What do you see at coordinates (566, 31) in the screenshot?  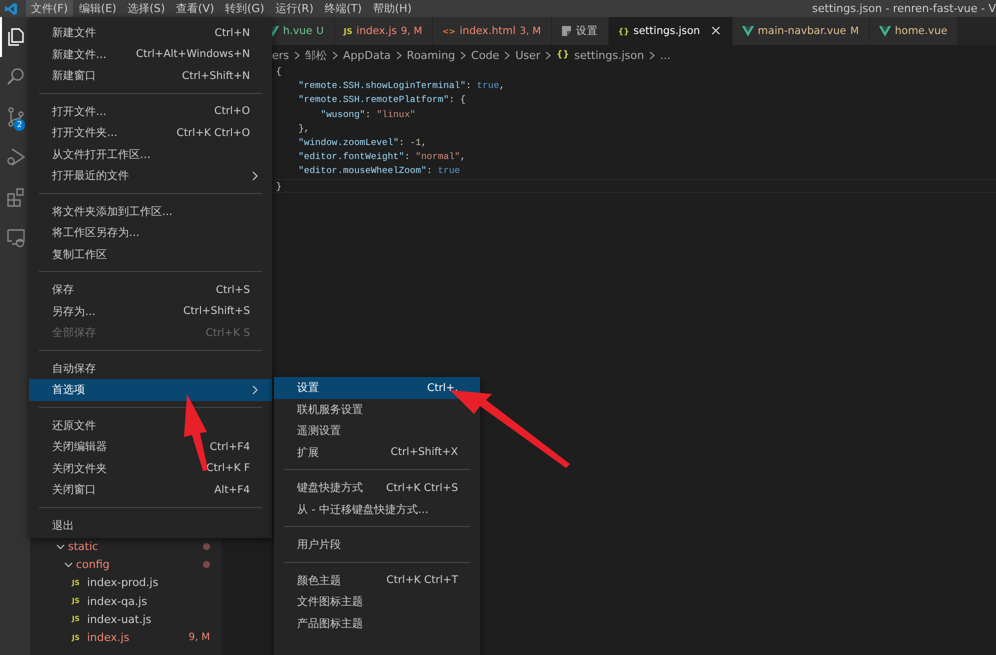 I see `document-icon` at bounding box center [566, 31].